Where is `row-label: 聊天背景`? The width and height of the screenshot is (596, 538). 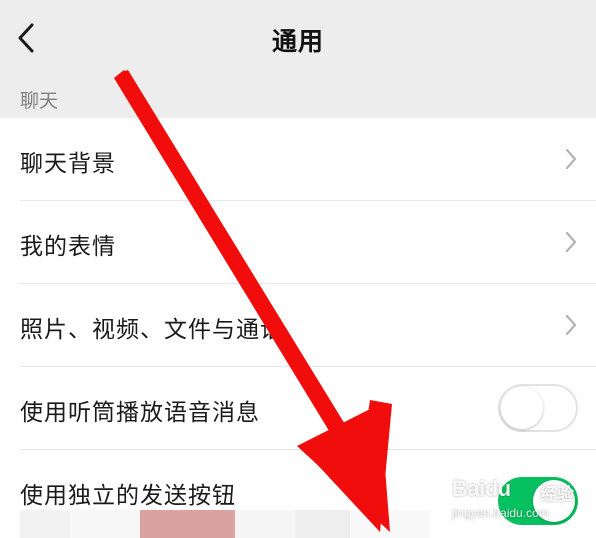
row-label: 聊天背景 is located at coordinates (68, 164).